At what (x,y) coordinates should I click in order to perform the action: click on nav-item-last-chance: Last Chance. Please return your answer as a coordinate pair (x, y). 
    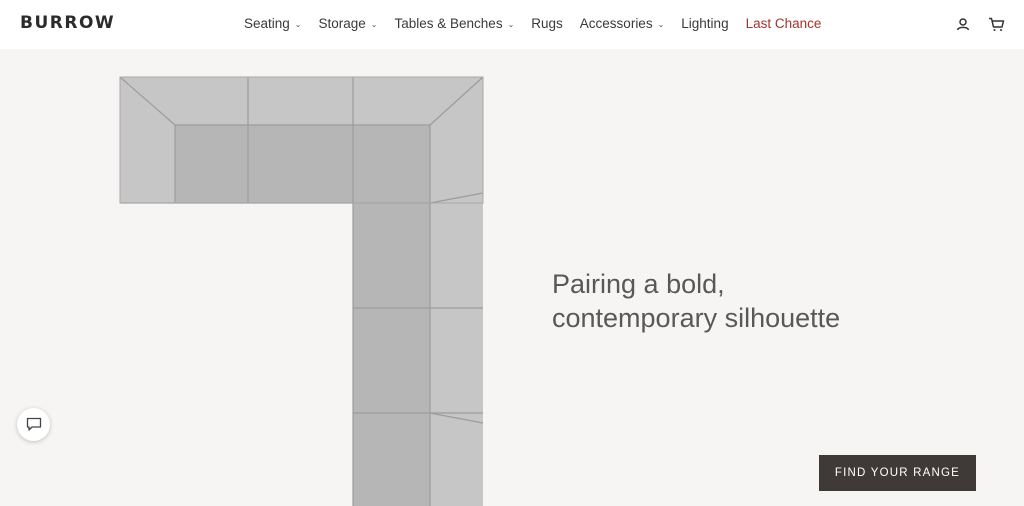
    Looking at the image, I should click on (784, 23).